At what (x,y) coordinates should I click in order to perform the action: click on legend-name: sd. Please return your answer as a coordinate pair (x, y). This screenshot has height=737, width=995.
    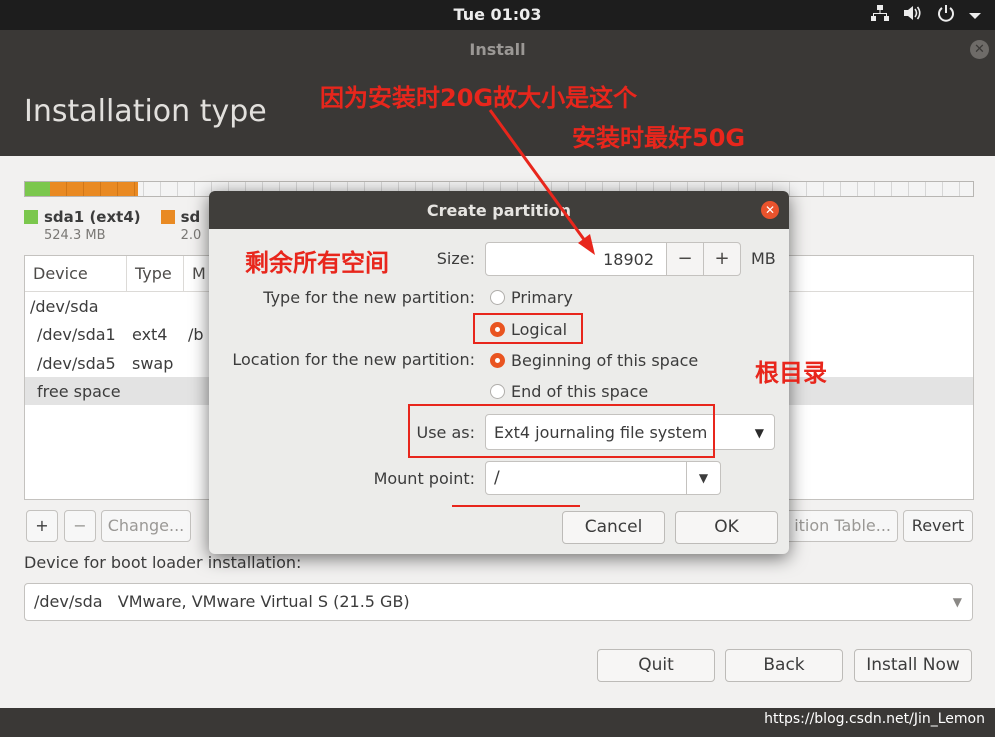
    Looking at the image, I should click on (190, 217).